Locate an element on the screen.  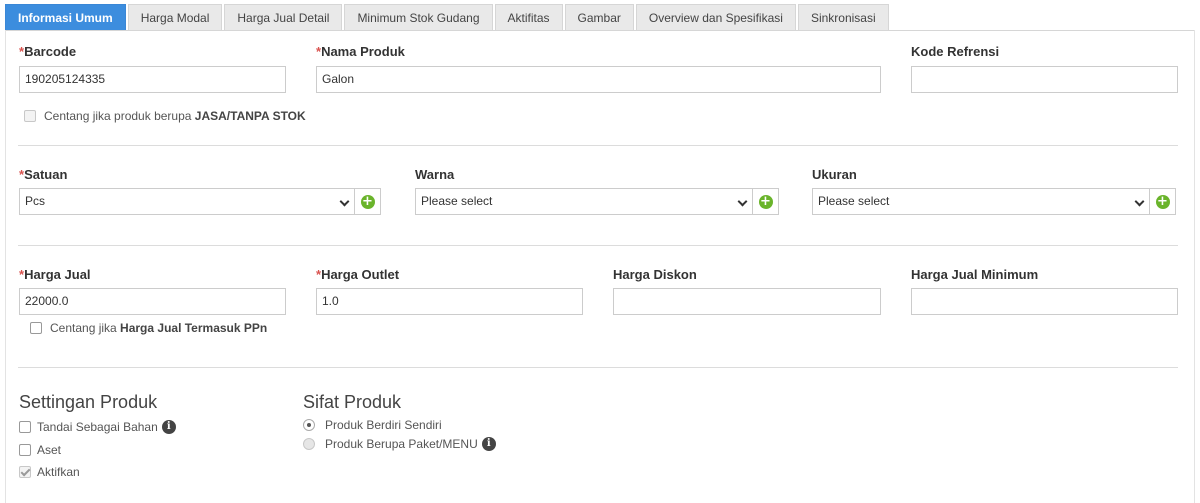
satuan-label: *Satuan is located at coordinates (43, 174).